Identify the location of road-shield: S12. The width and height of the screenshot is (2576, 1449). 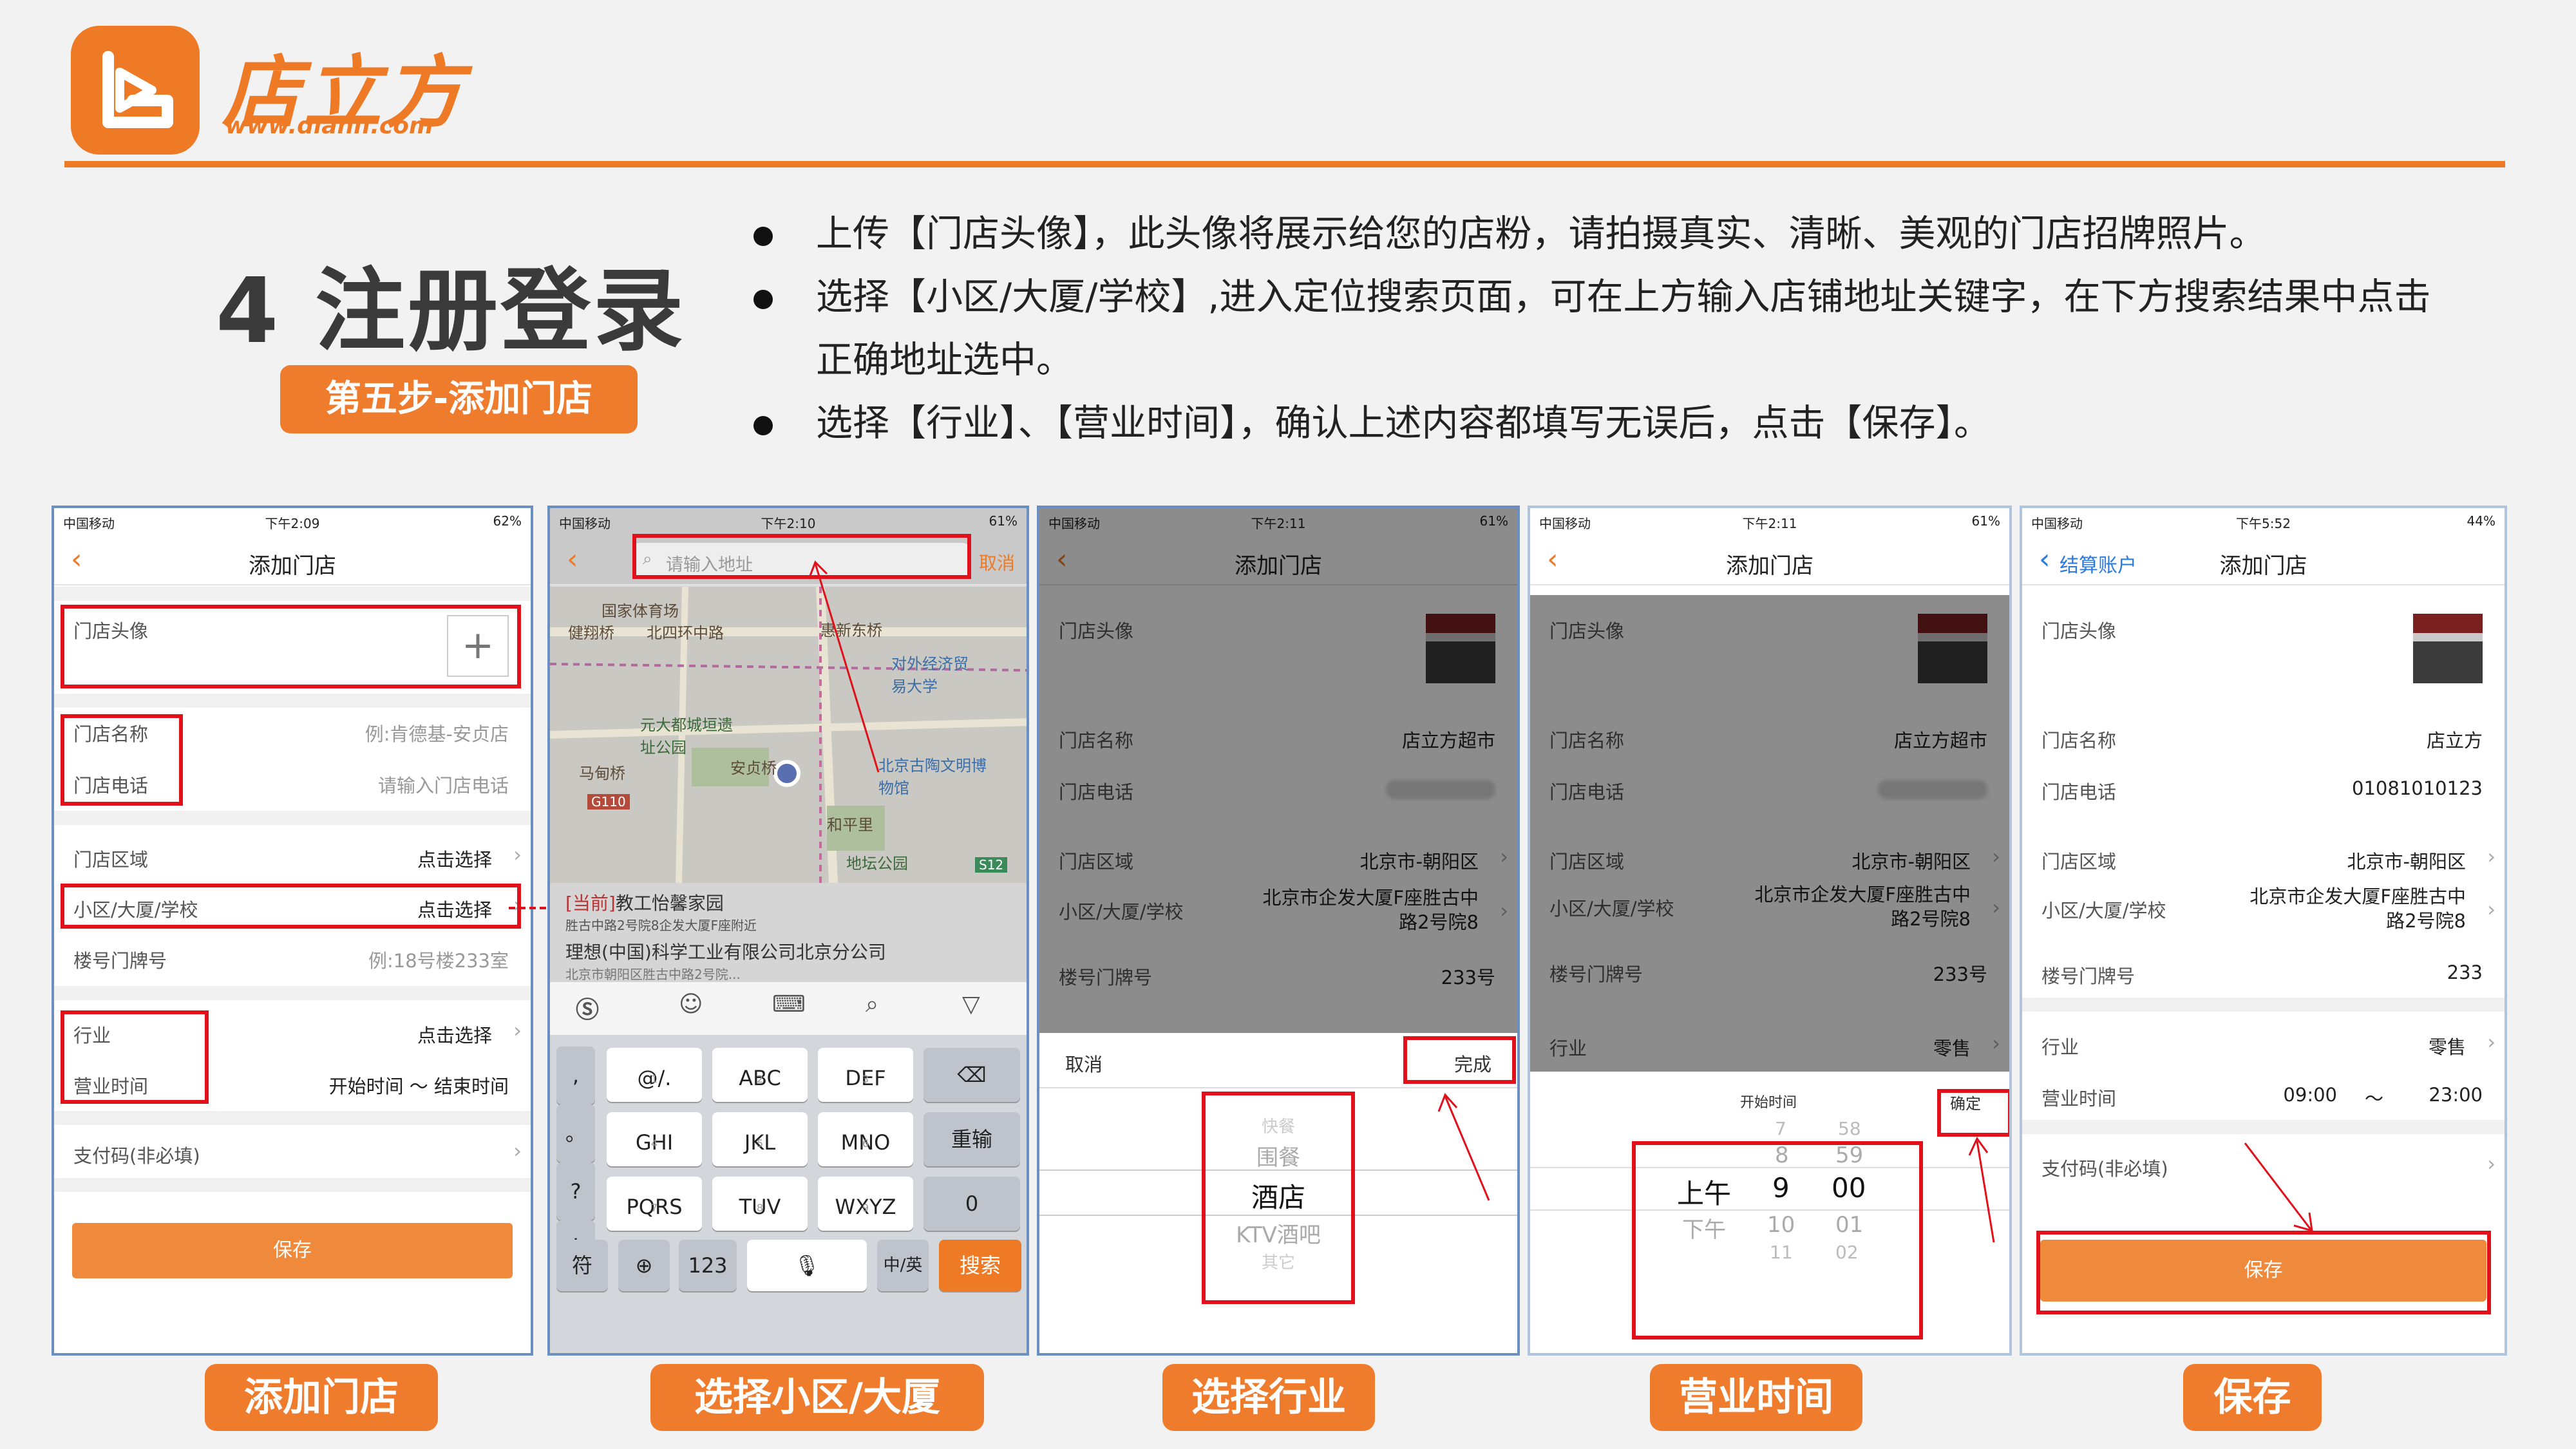
(991, 865).